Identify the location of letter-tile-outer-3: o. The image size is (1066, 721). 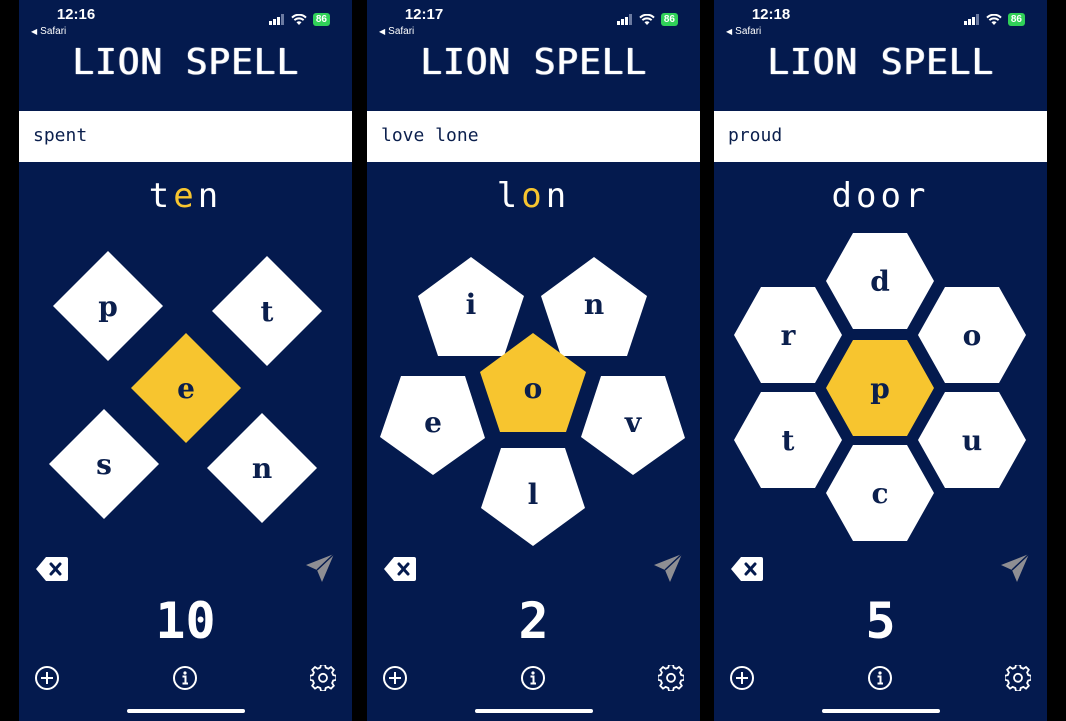
(972, 335).